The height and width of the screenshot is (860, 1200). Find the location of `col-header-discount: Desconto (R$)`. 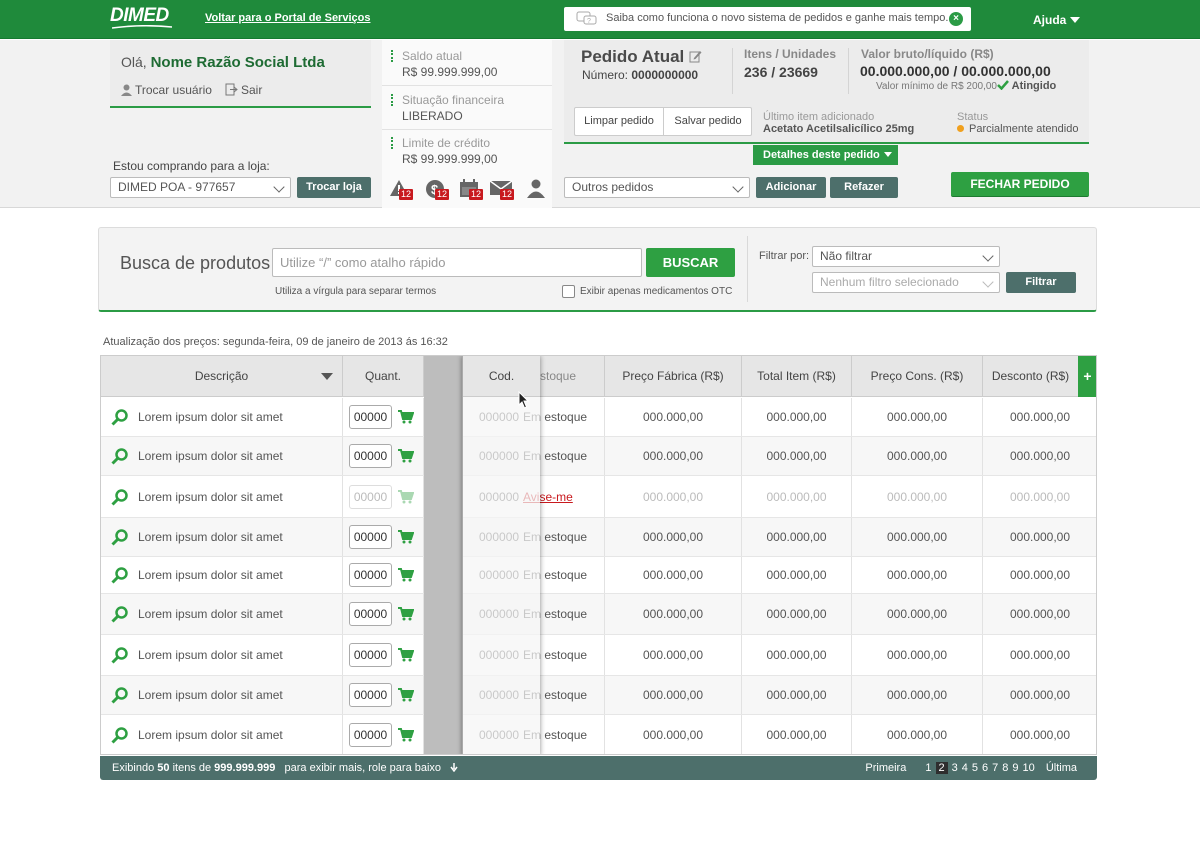

col-header-discount: Desconto (R$) is located at coordinates (1030, 376).